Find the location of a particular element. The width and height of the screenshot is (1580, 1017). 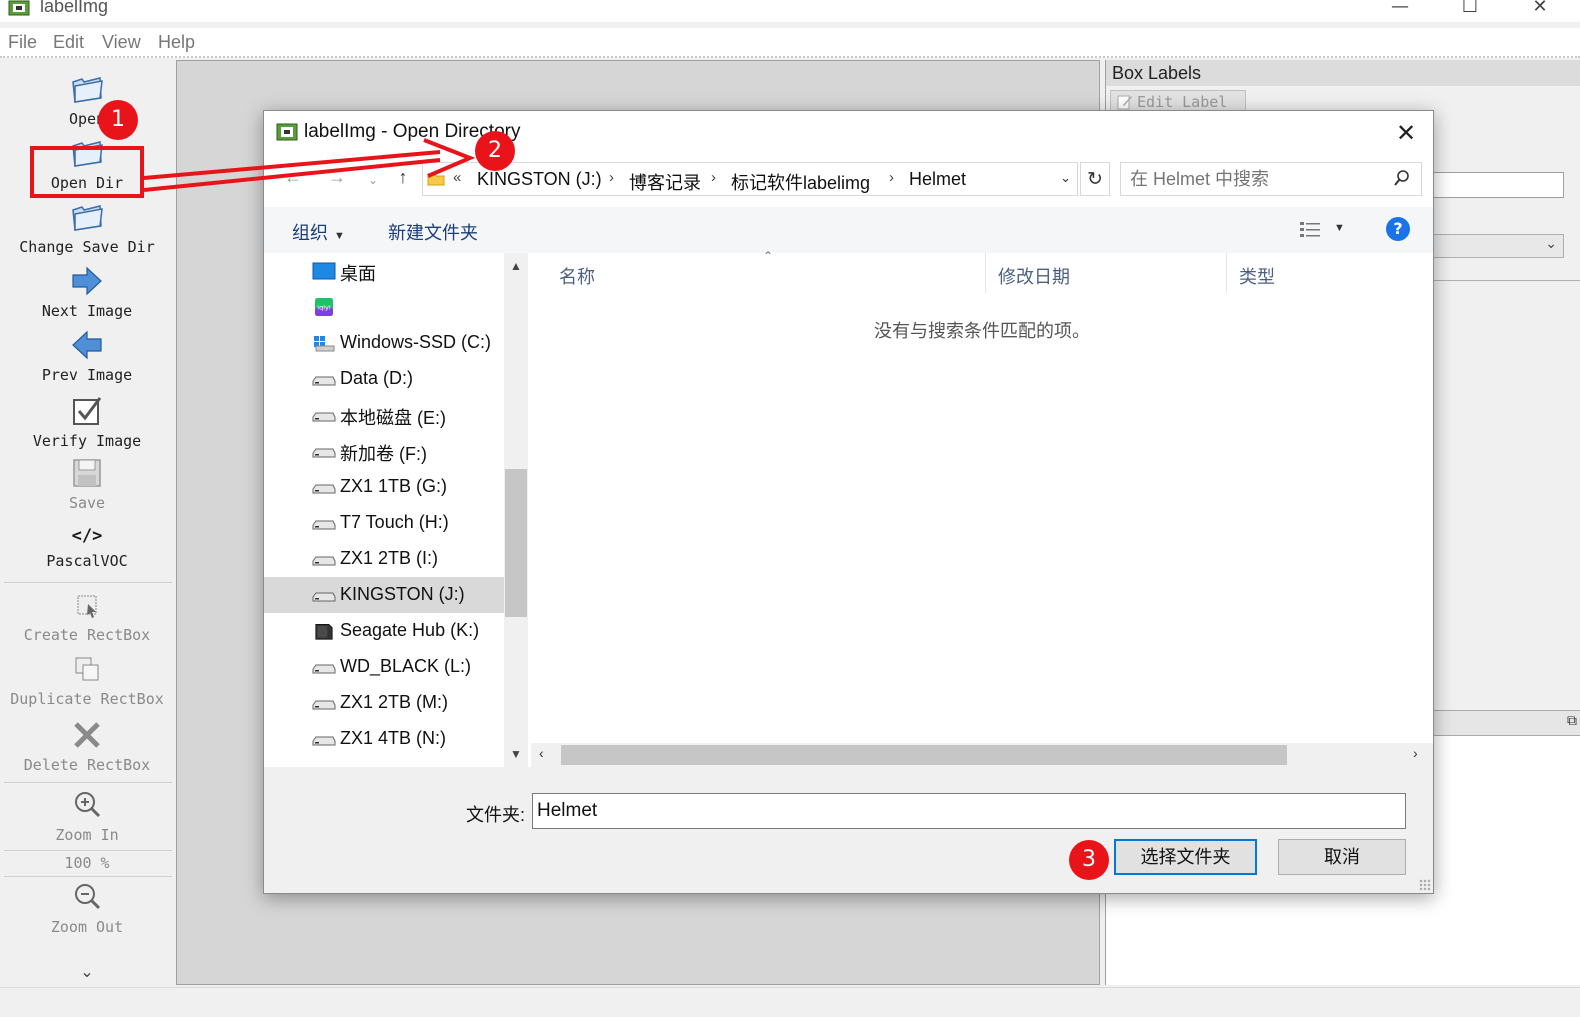

tree-item-drive-e: 本地磁盘 (E:) is located at coordinates (384, 415).